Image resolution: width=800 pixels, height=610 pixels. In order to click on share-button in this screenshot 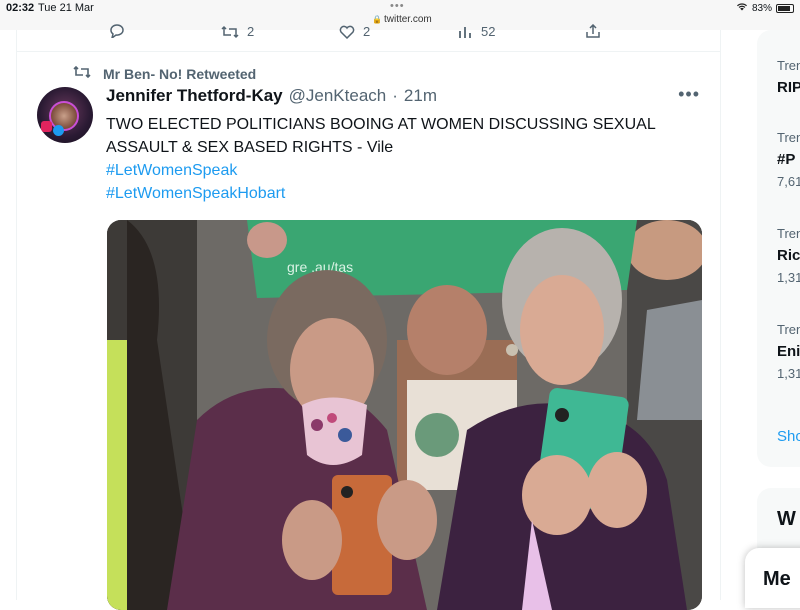, I will do `click(593, 31)`.